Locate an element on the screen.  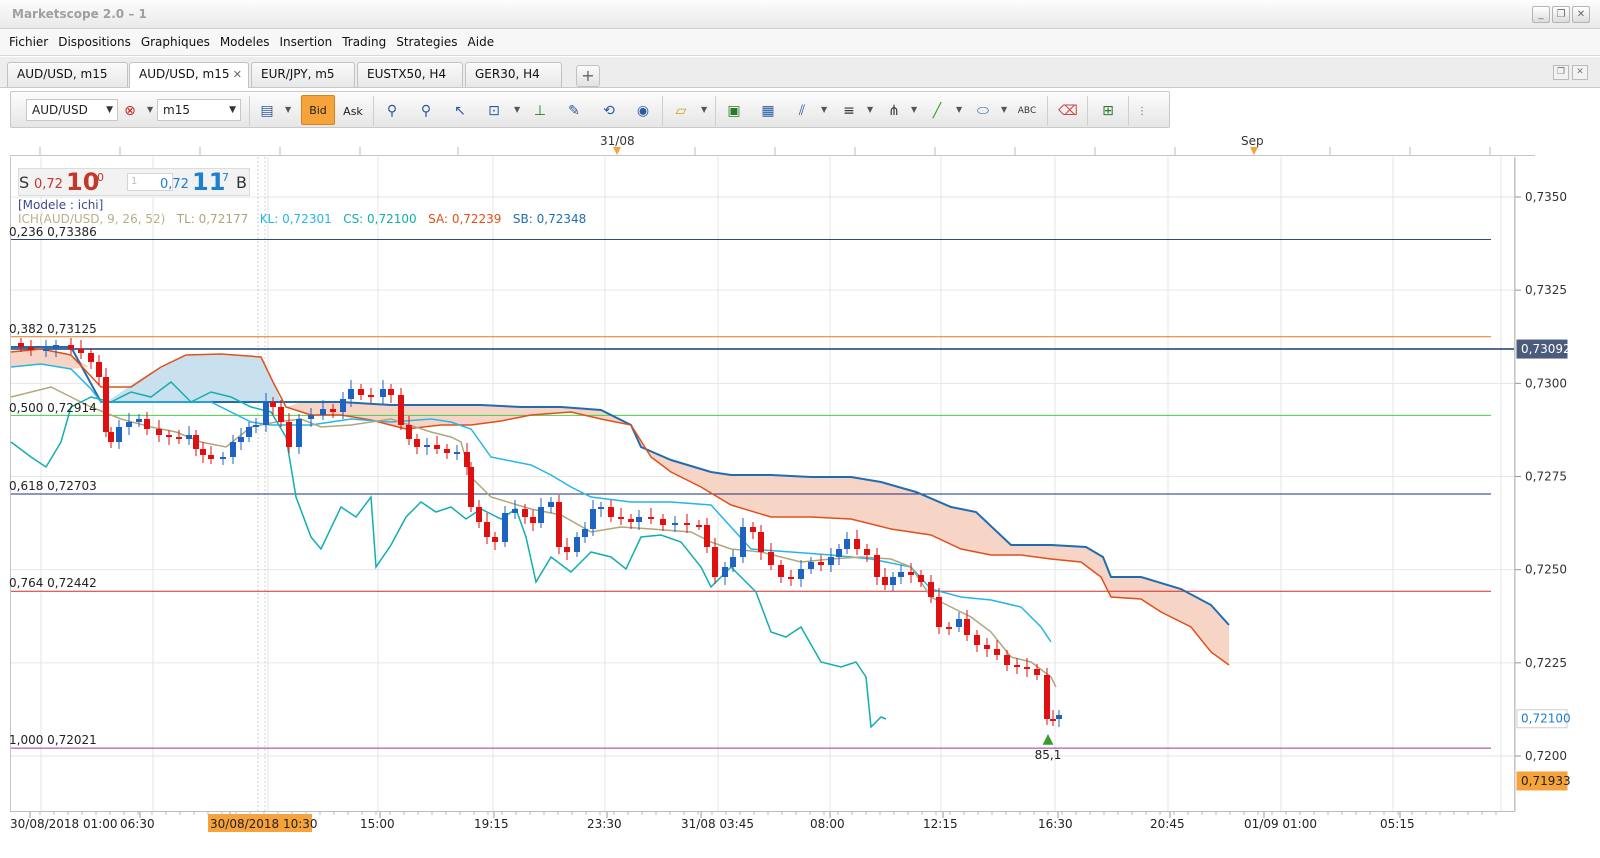
tab-aud-usd-m15-1: AUD/USD, m15 is located at coordinates (67, 74).